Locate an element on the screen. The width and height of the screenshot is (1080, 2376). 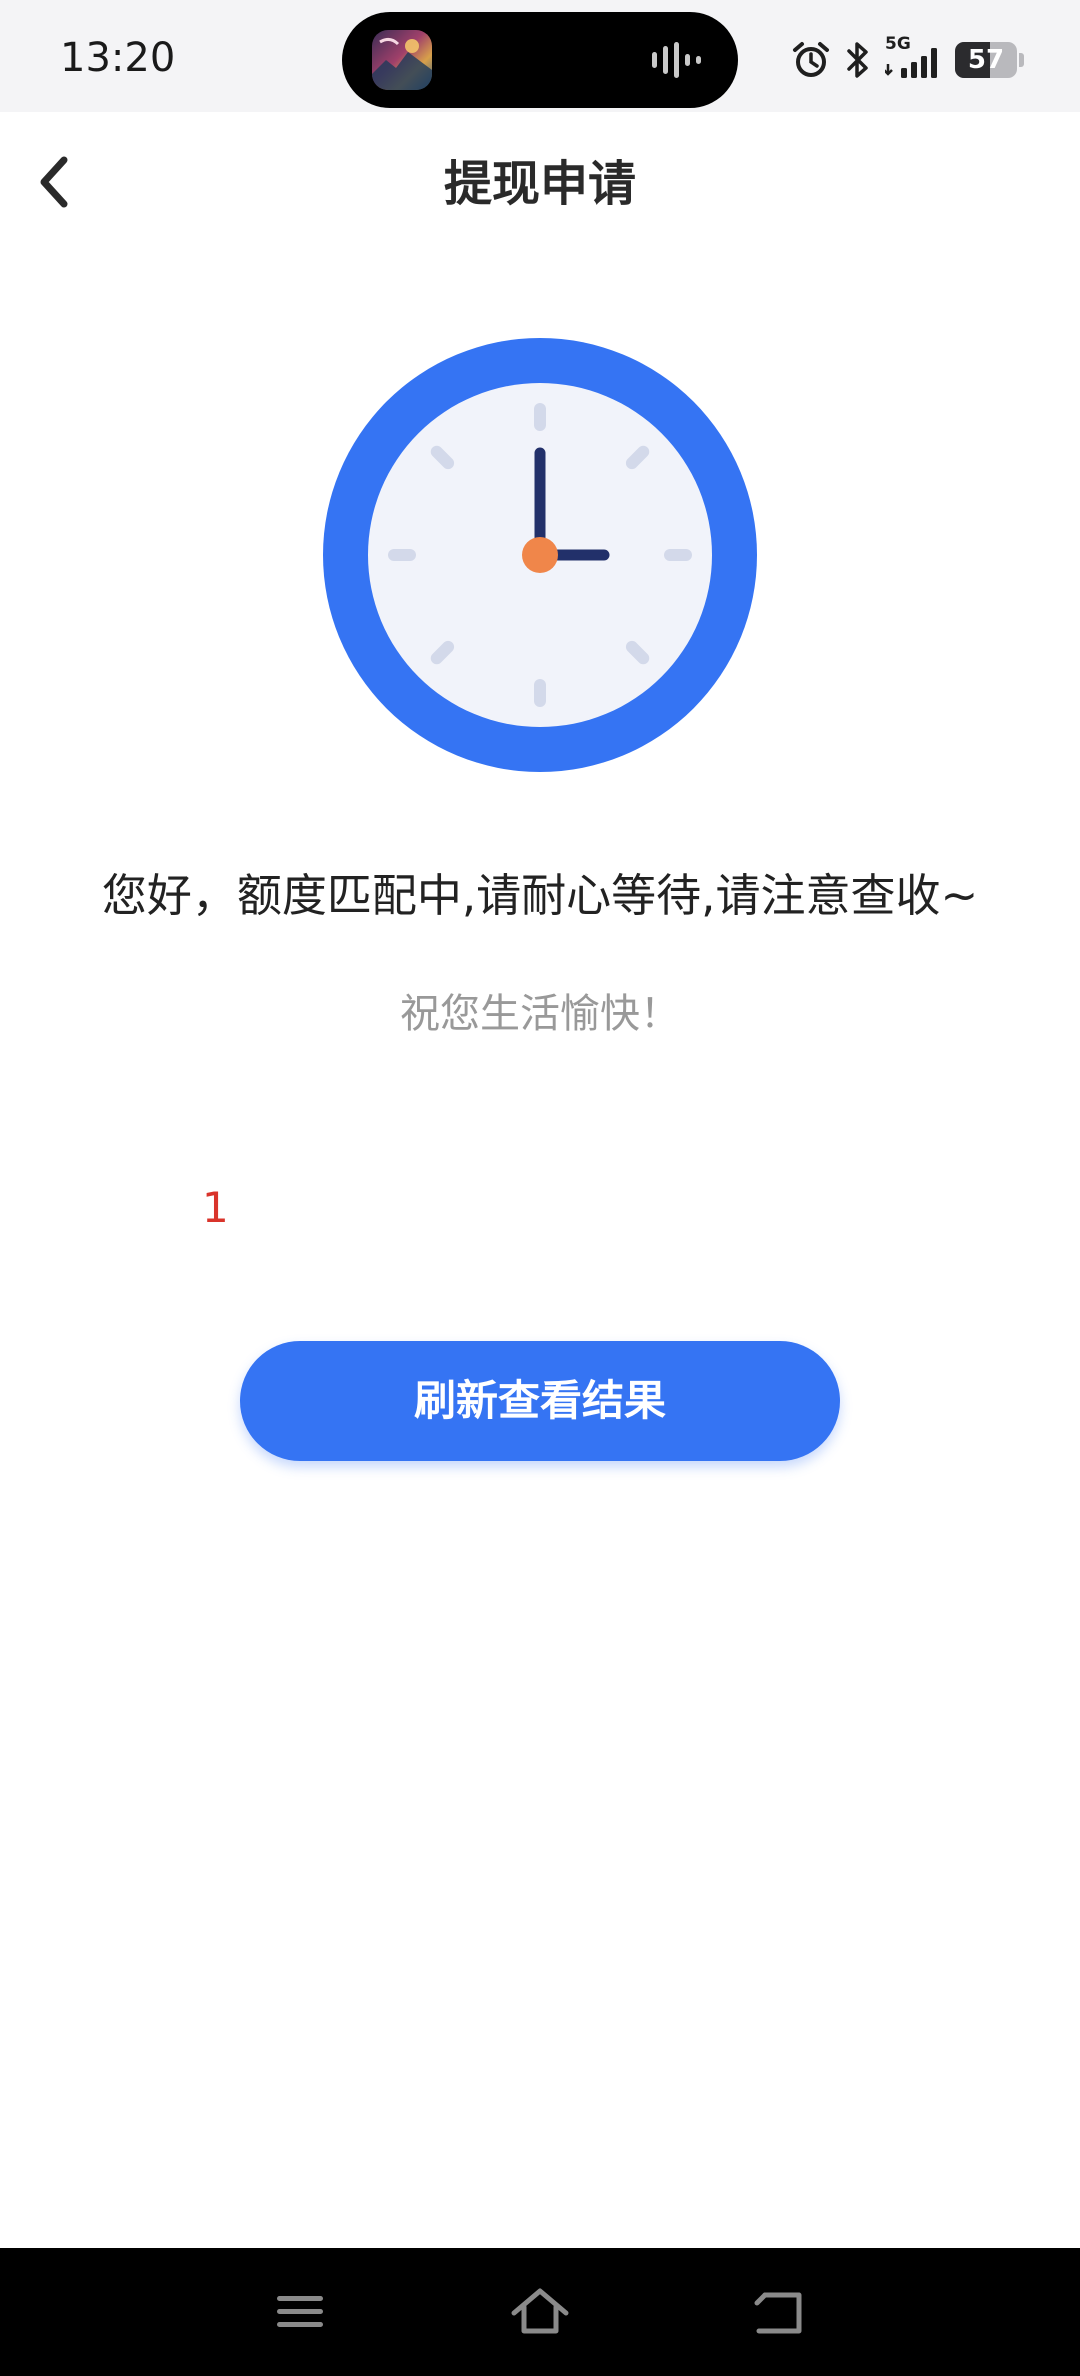
nav-back-button is located at coordinates (780, 2312).